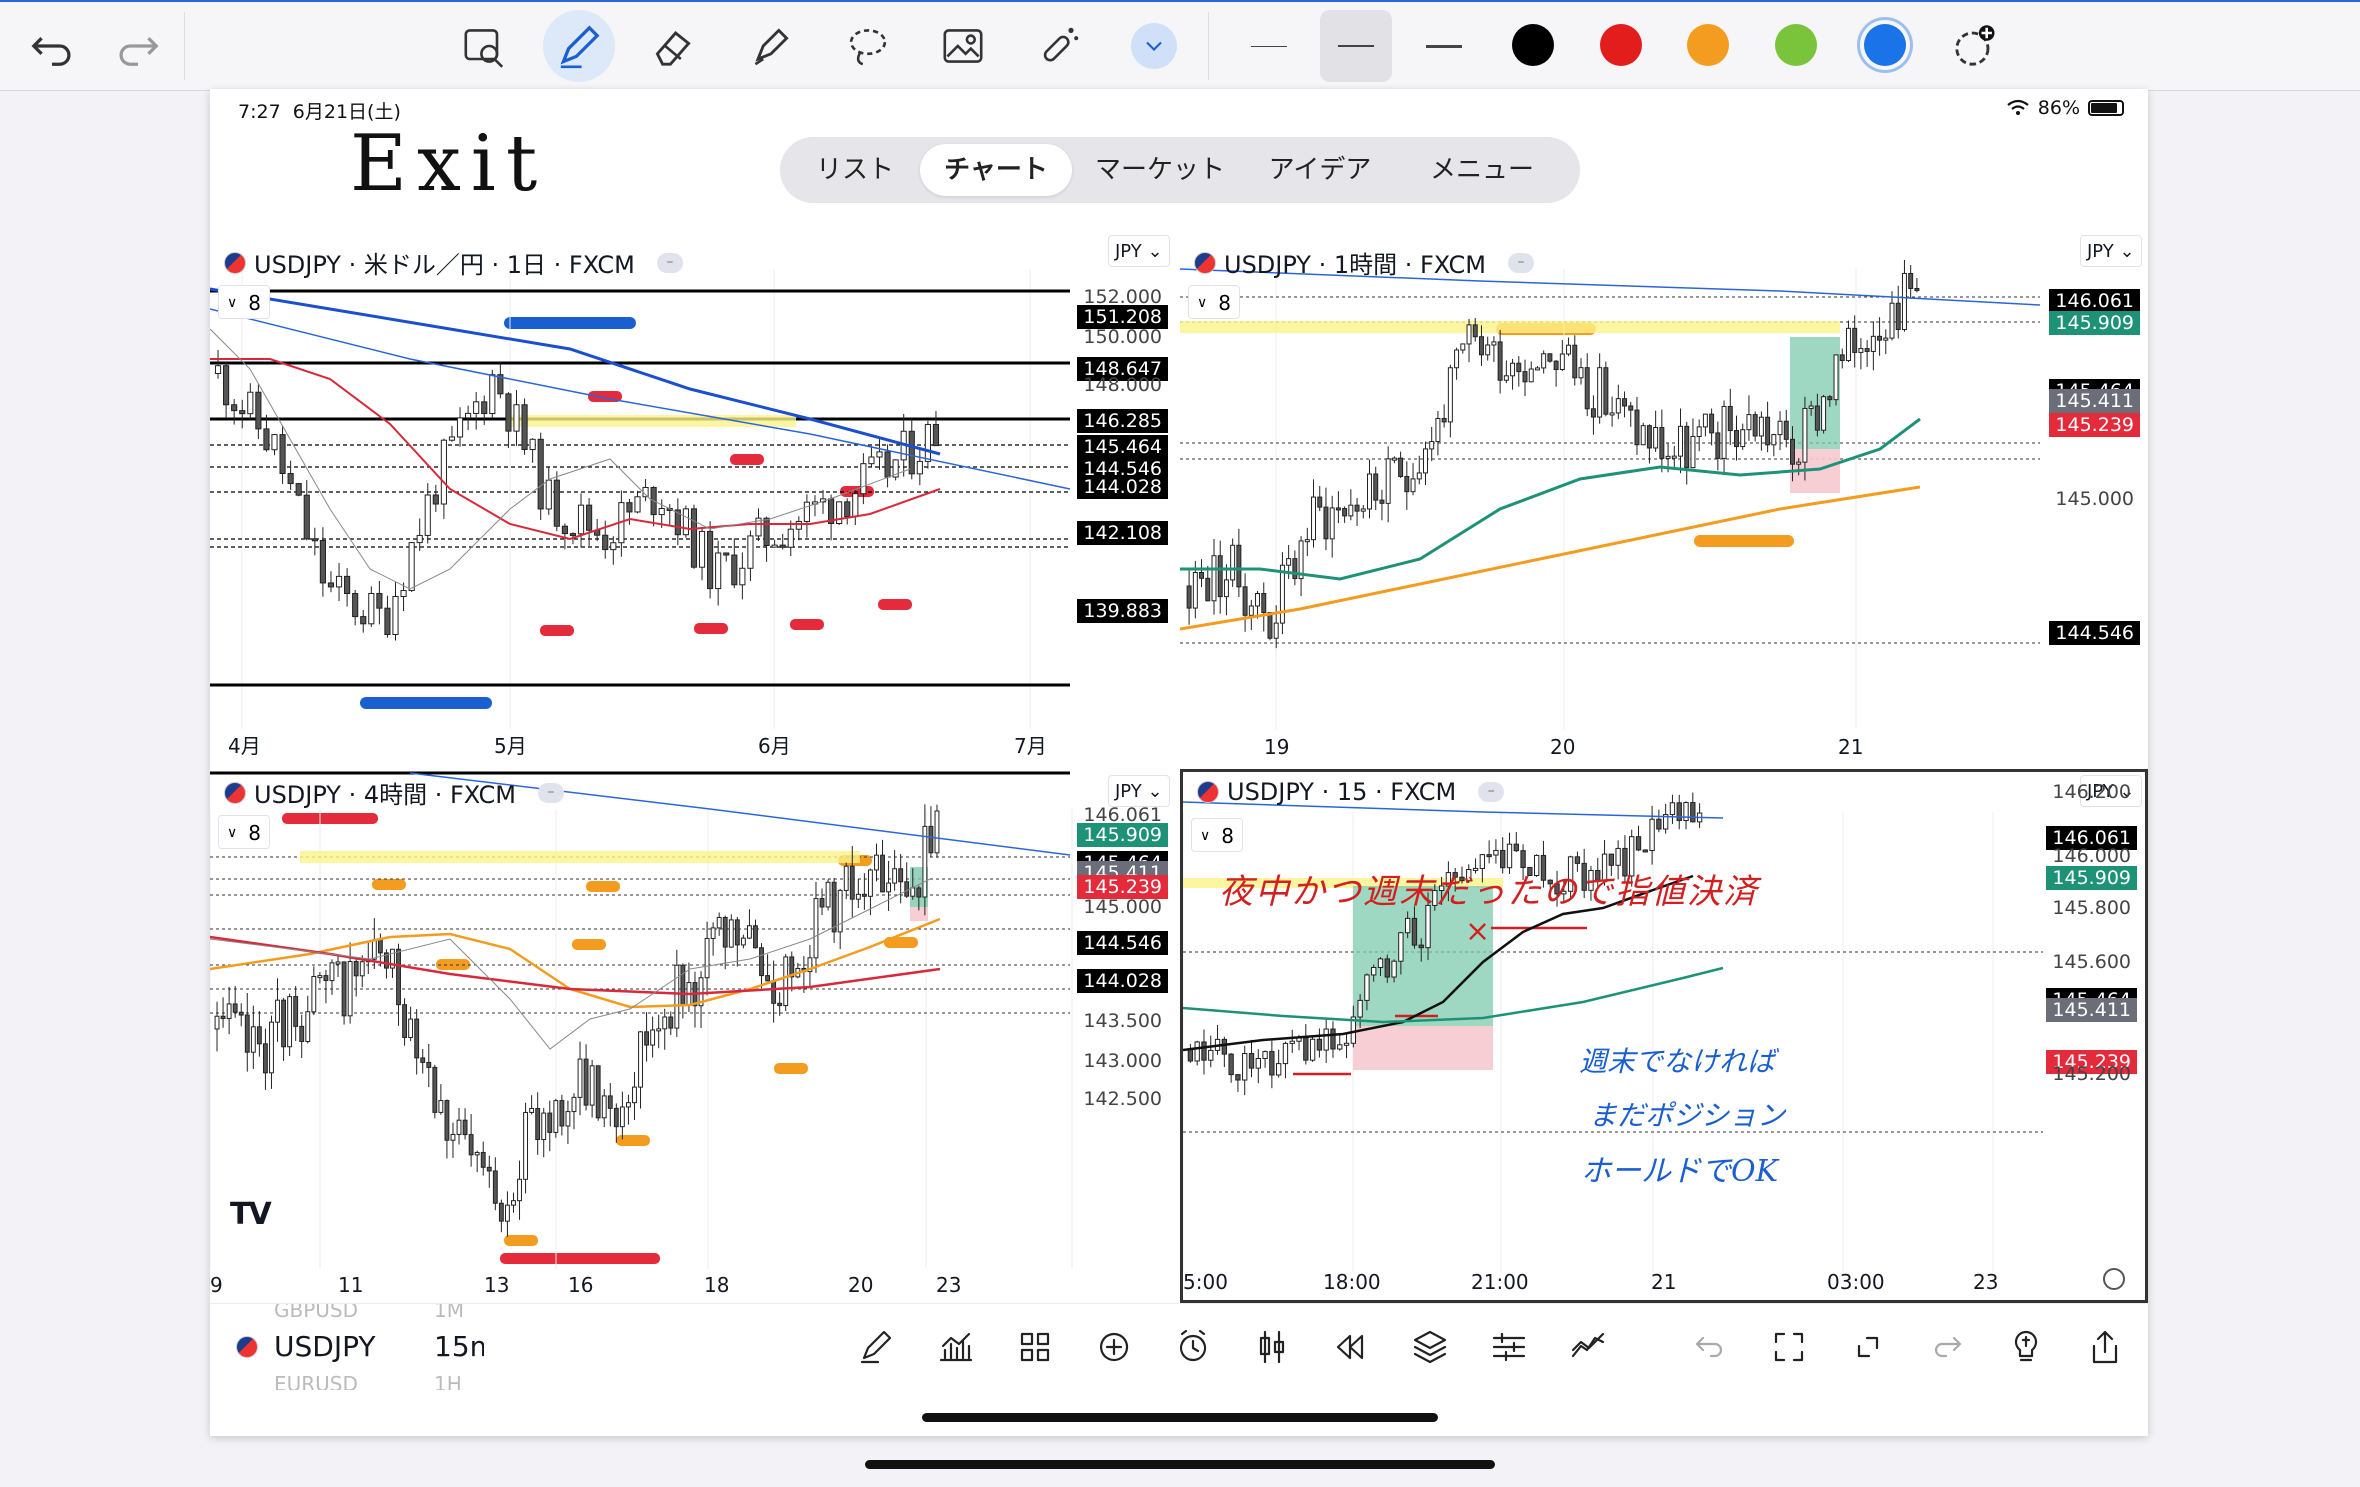 The height and width of the screenshot is (1487, 2360). I want to click on red-color-icon, so click(1621, 45).